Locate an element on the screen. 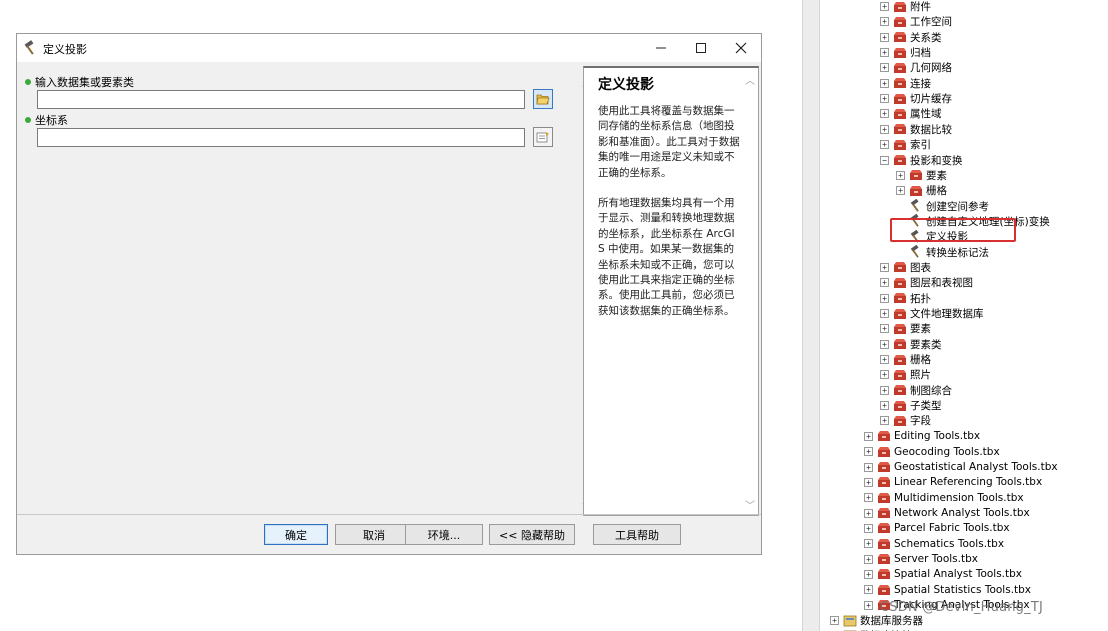 Image resolution: width=1108 pixels, height=631 pixels. tree-toolset-item: + 数据库服务器 is located at coordinates (876, 620).